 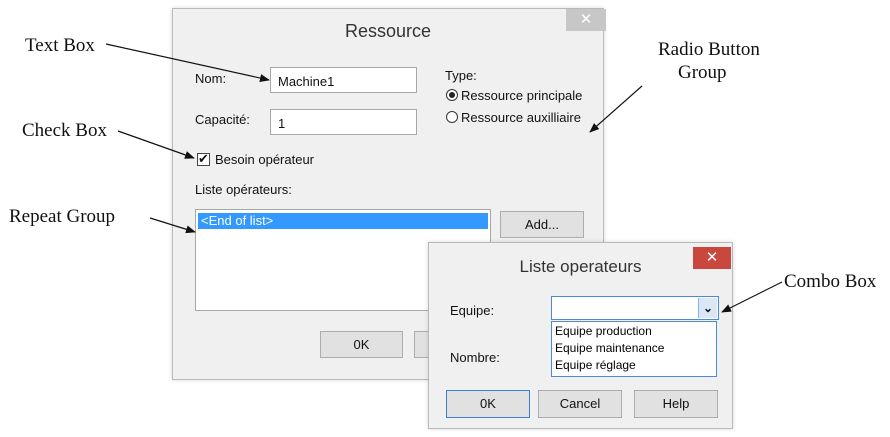 I want to click on help-button: Help, so click(x=676, y=404).